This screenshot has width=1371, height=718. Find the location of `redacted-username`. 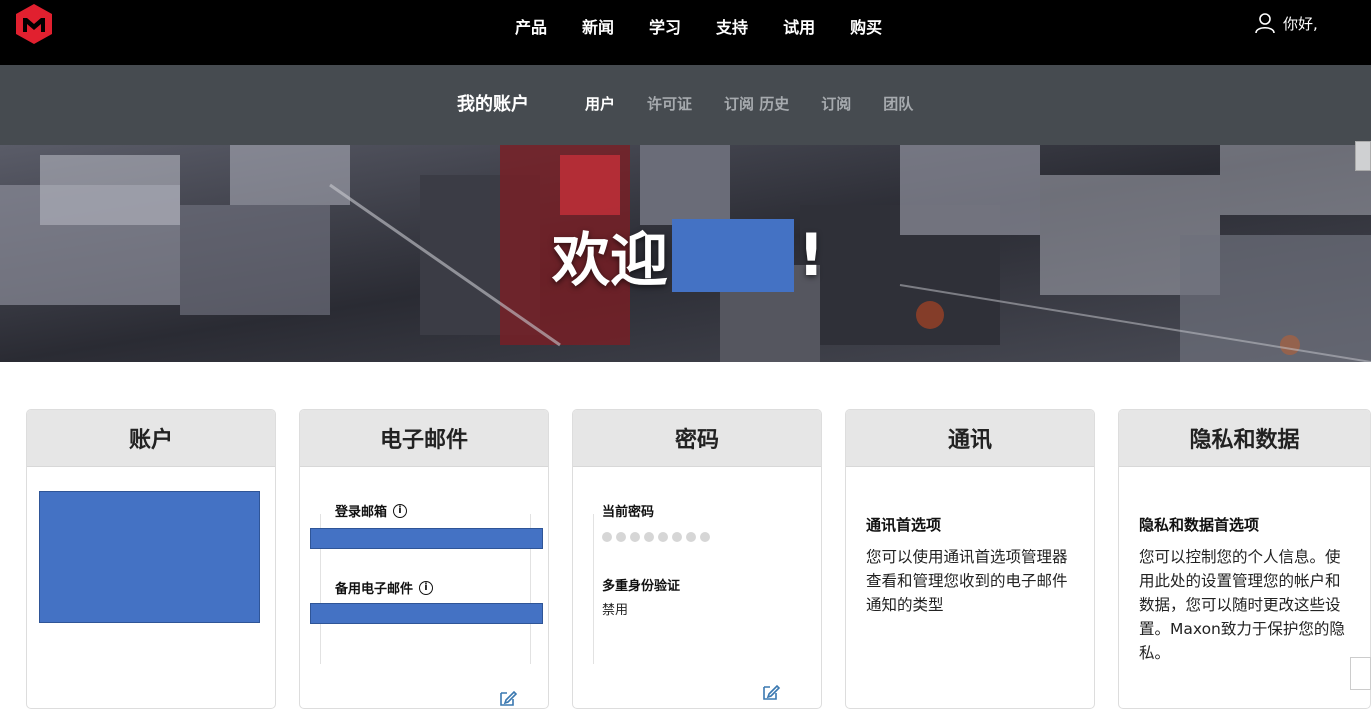

redacted-username is located at coordinates (733, 255).